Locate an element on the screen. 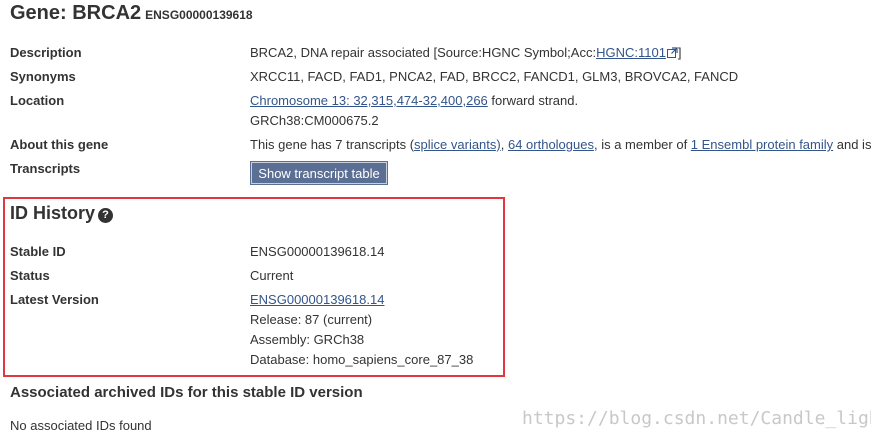  description-label: Description is located at coordinates (46, 52).